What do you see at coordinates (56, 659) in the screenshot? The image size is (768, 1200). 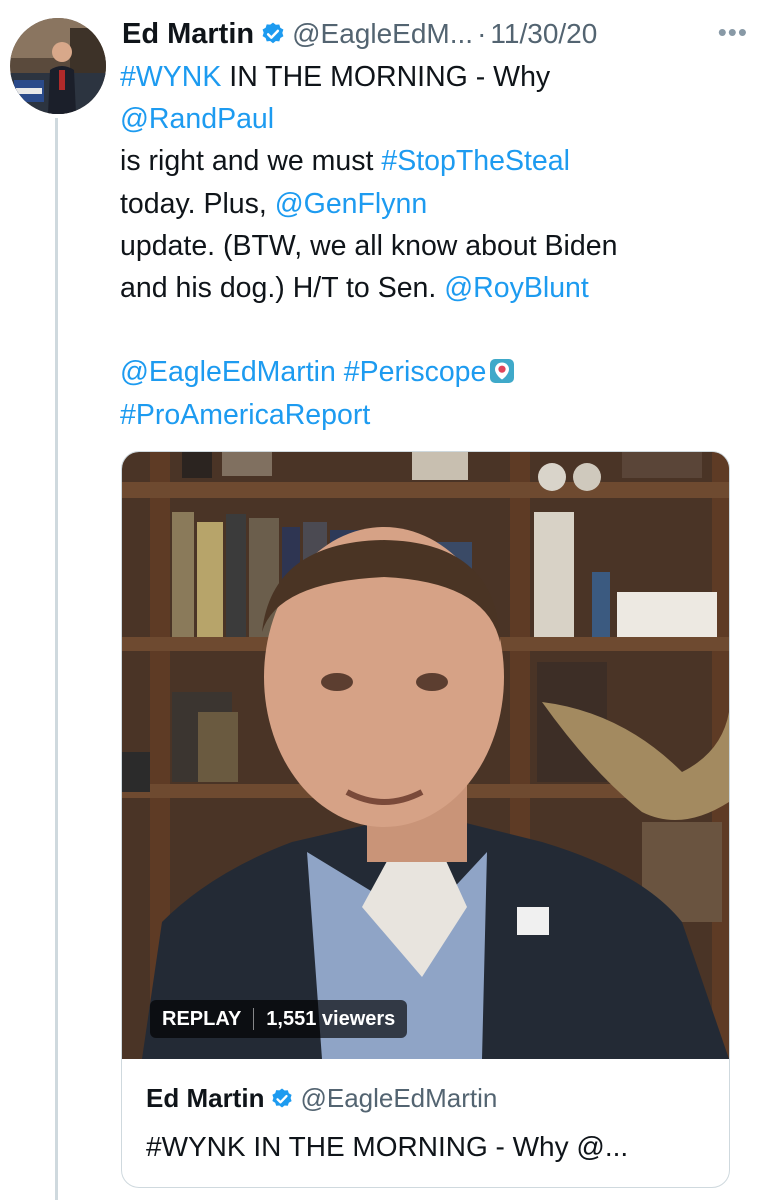 I see `thread-line` at bounding box center [56, 659].